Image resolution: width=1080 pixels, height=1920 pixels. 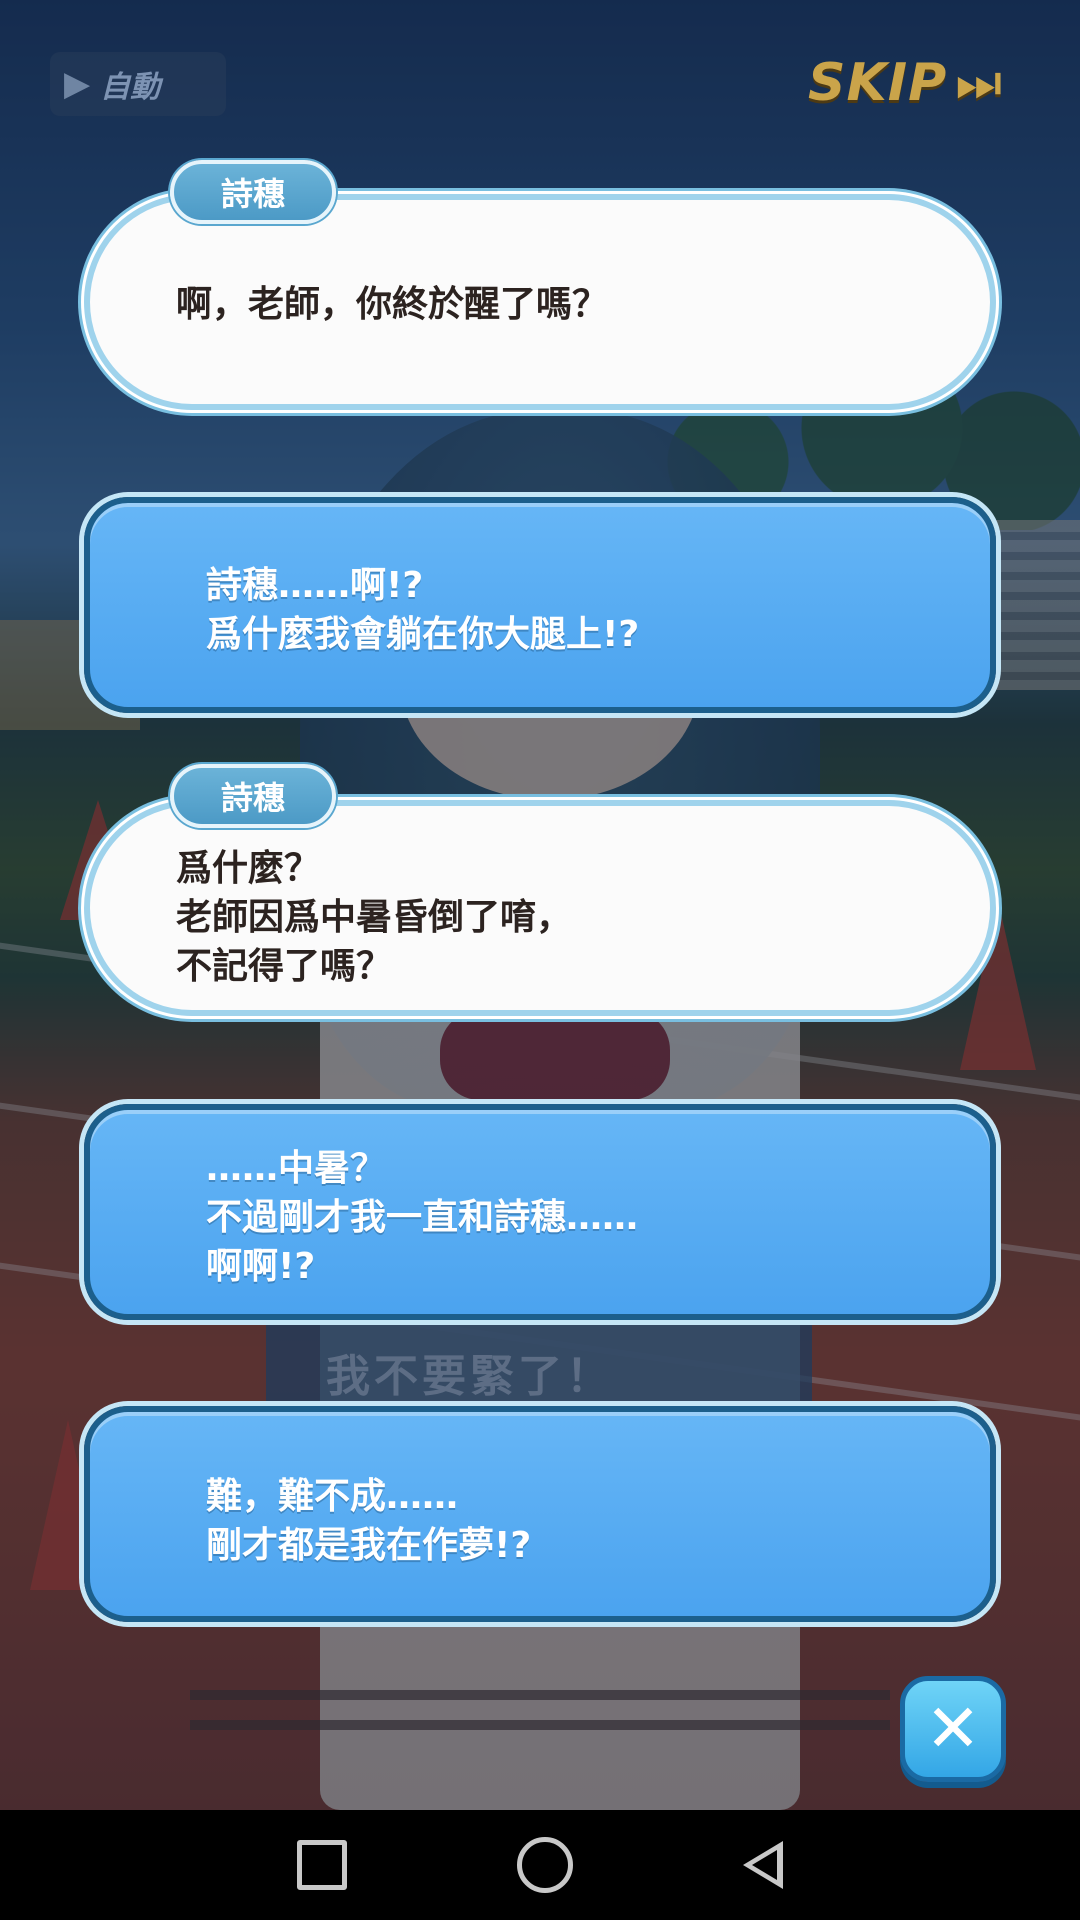 I want to click on close-log-button: ✕, so click(x=953, y=1729).